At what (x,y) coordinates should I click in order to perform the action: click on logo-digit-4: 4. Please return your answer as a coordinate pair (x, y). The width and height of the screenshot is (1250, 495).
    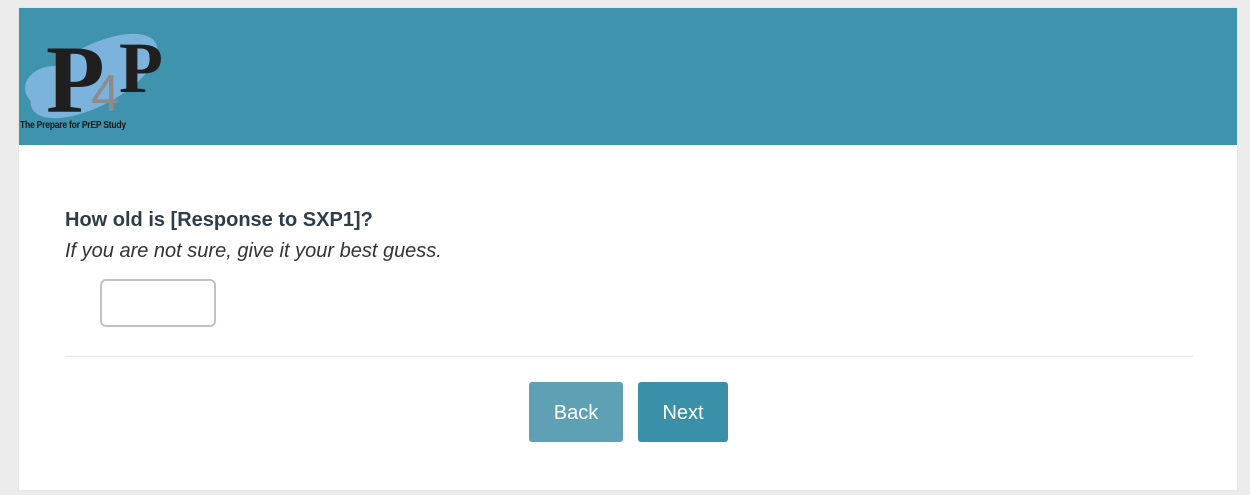
    Looking at the image, I should click on (105, 94).